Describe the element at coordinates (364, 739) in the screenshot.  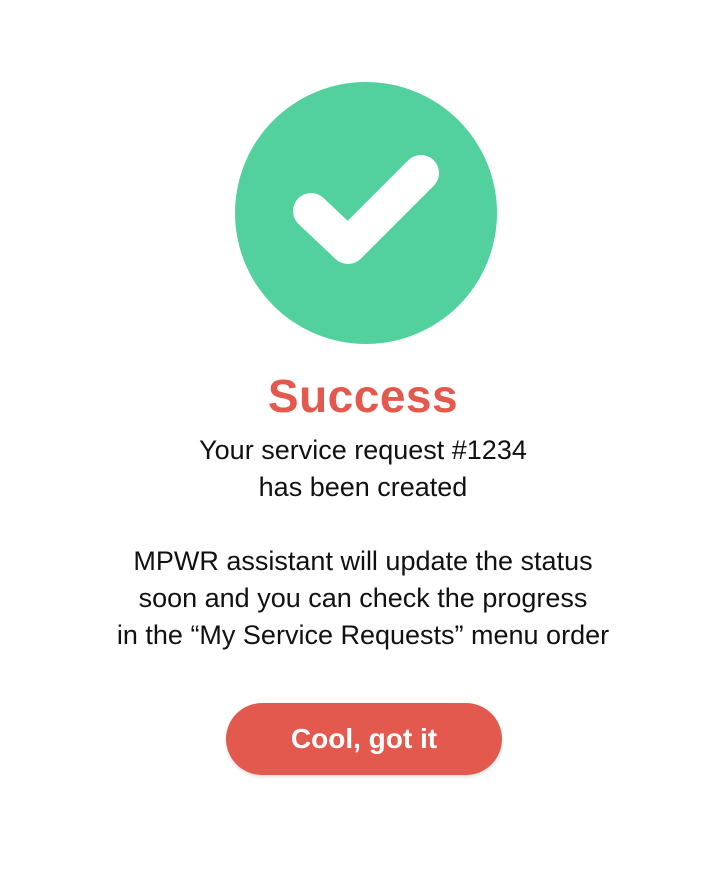
I see `confirm-button: Cool, got it` at that location.